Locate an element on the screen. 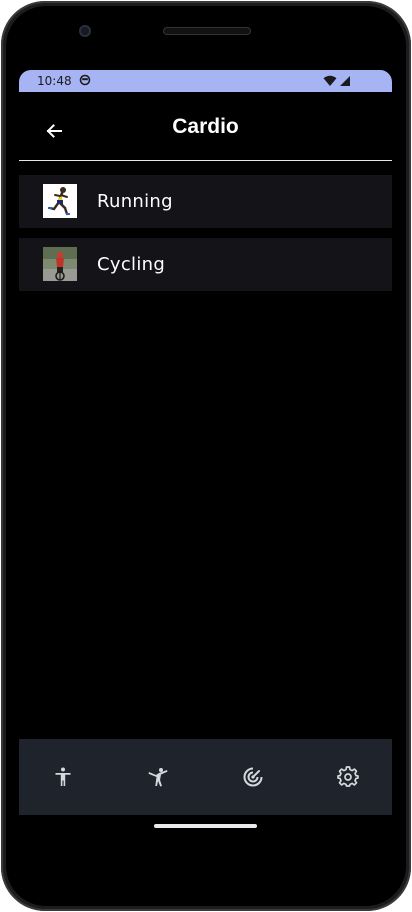  home-indicator is located at coordinates (205, 826).